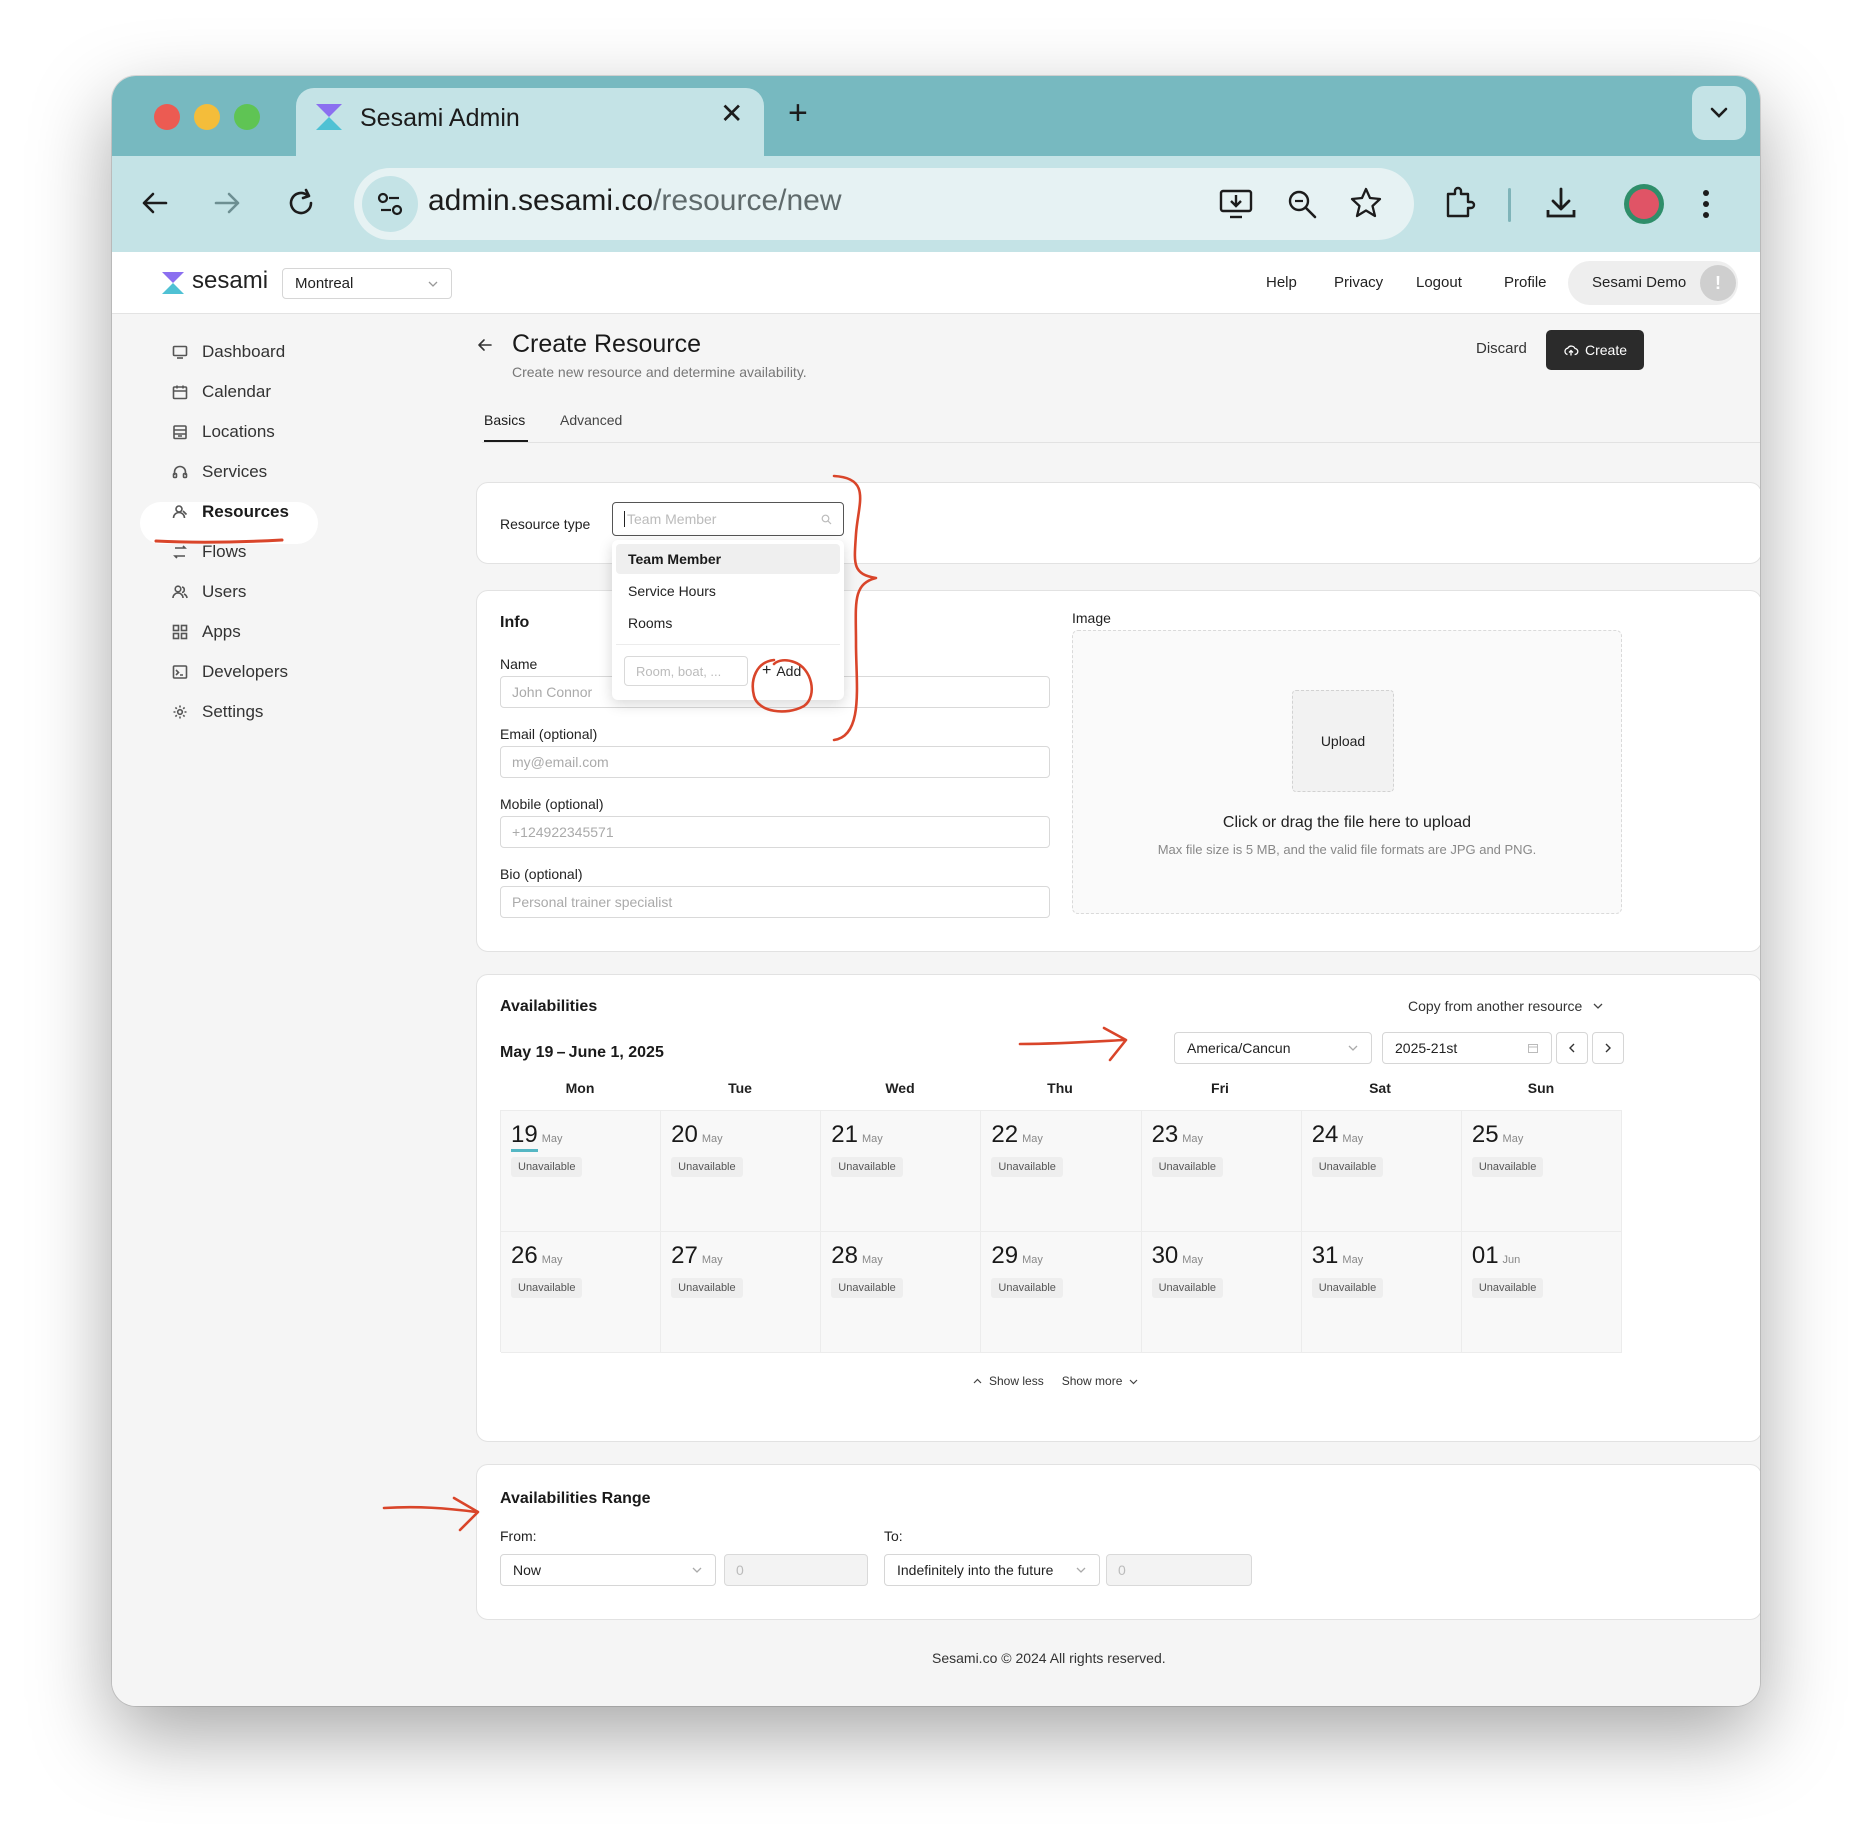 This screenshot has width=1864, height=1848. Describe the element at coordinates (1595, 350) in the screenshot. I see `create-button: Create` at that location.